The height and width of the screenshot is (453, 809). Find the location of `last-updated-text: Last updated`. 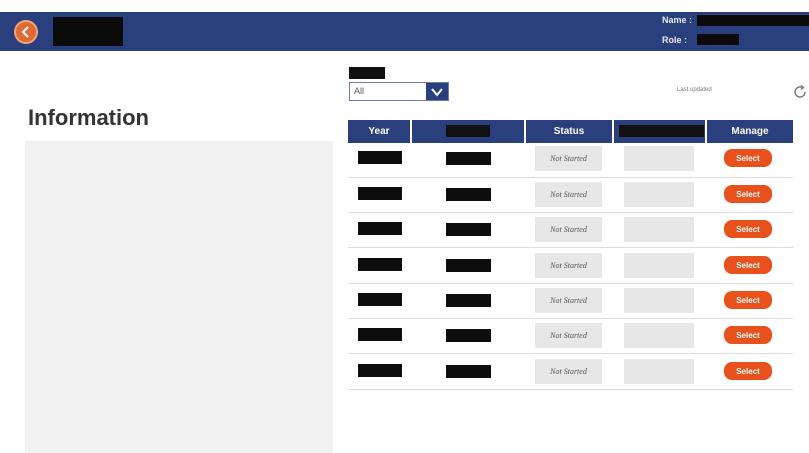

last-updated-text: Last updated is located at coordinates (694, 90).